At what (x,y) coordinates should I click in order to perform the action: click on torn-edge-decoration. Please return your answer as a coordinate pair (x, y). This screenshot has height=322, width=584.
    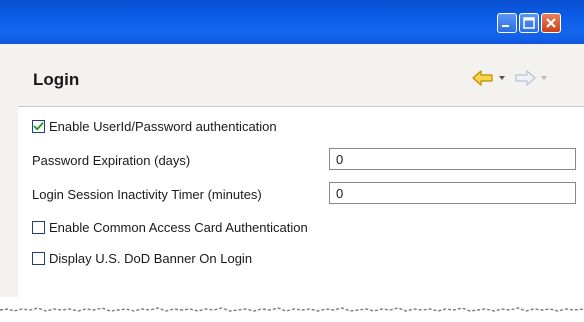
    Looking at the image, I should click on (292, 309).